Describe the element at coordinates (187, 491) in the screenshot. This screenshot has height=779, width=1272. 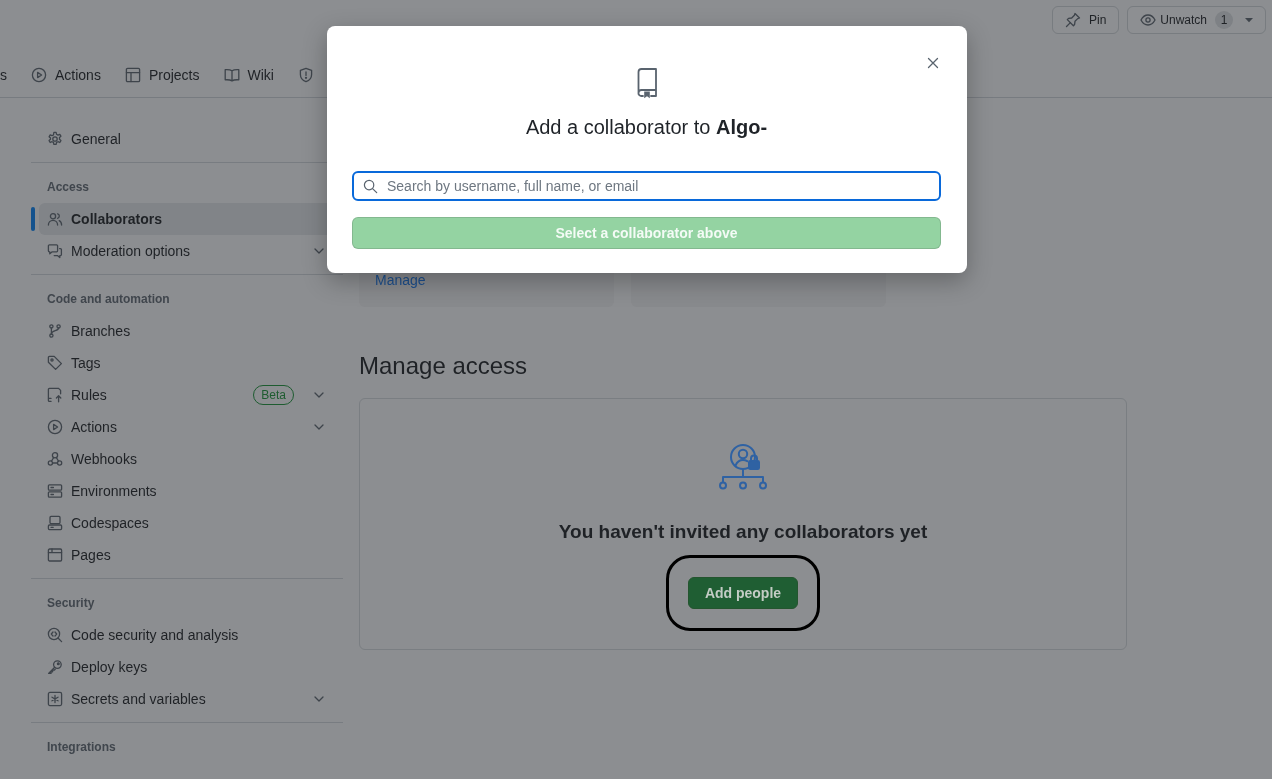
I see `sidebar-item: Environments` at that location.